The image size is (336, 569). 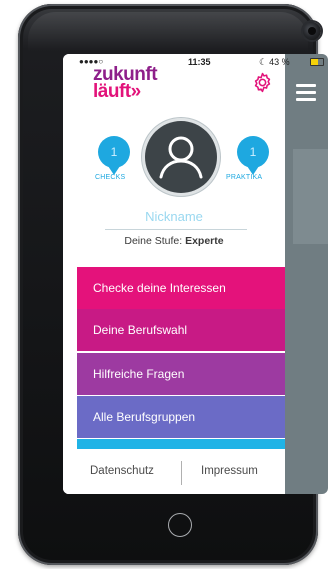 I want to click on battery-percent: 43 %, so click(x=279, y=62).